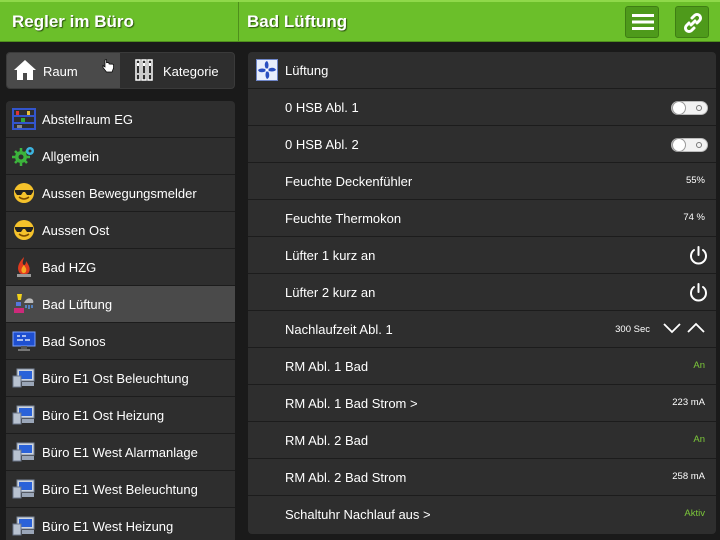 The height and width of the screenshot is (540, 720). Describe the element at coordinates (73, 21) in the screenshot. I see `app-title: Regler im Büro` at that location.